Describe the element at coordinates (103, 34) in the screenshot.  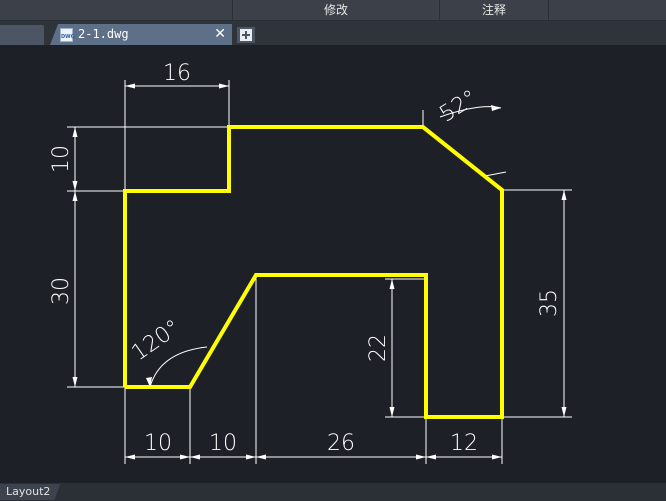
I see `document-tab-title: 2-1.dwg` at that location.